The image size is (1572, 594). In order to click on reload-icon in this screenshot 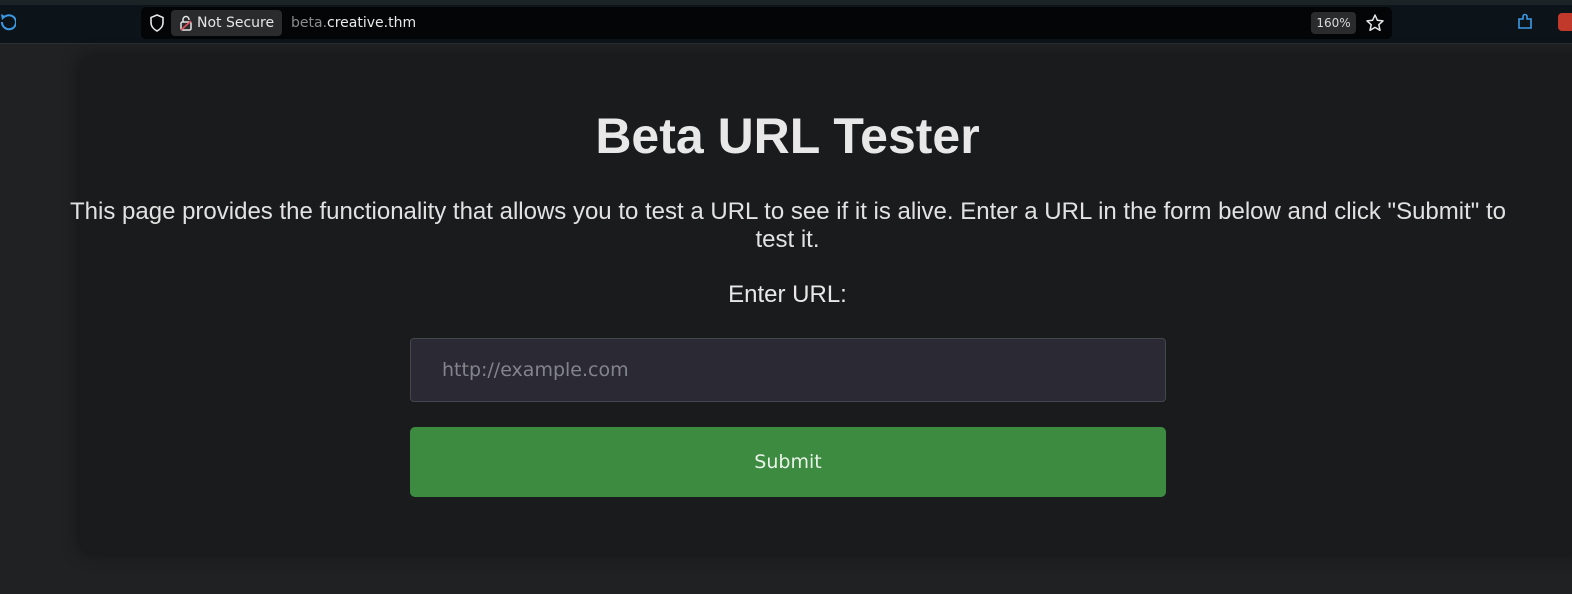, I will do `click(8, 22)`.